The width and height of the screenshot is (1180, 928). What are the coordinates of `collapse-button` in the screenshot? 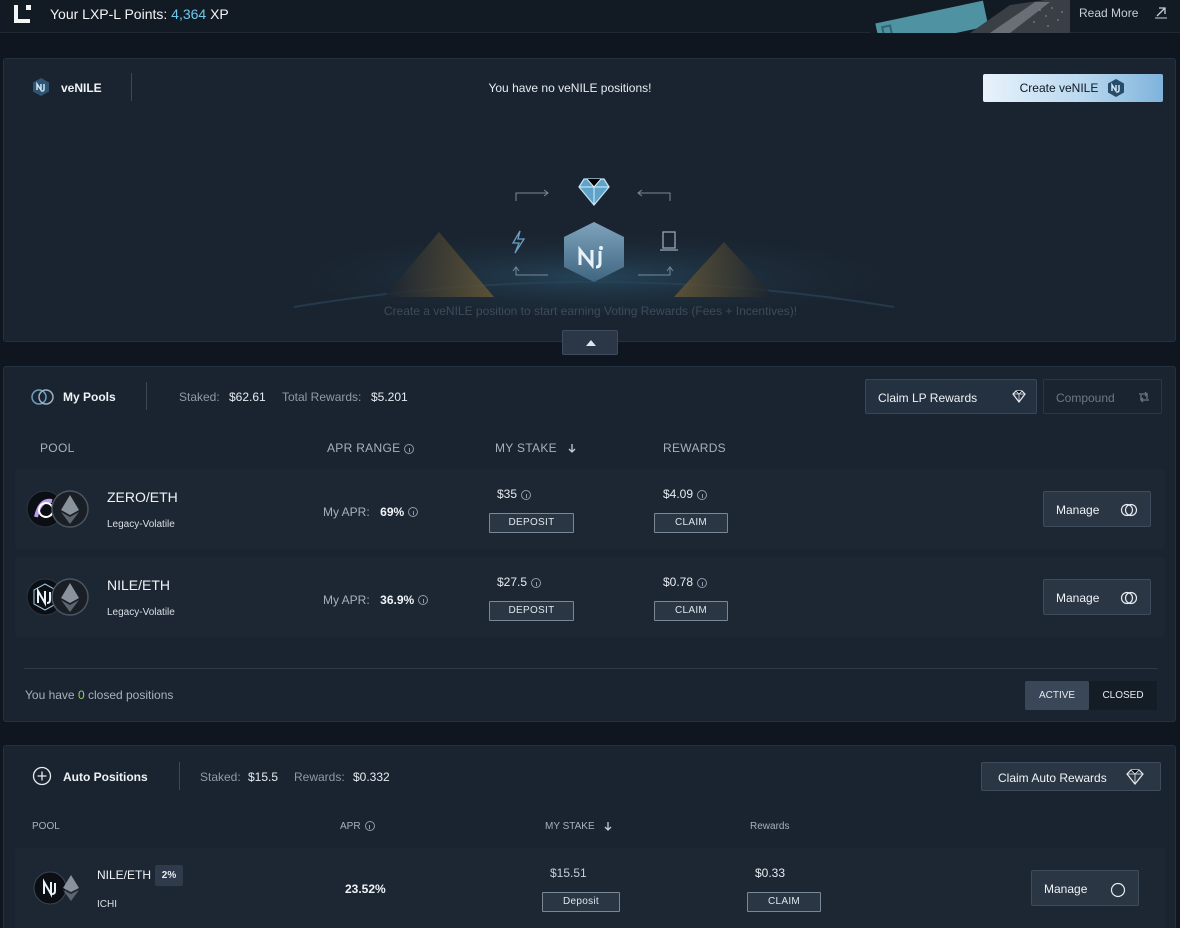 It's located at (590, 342).